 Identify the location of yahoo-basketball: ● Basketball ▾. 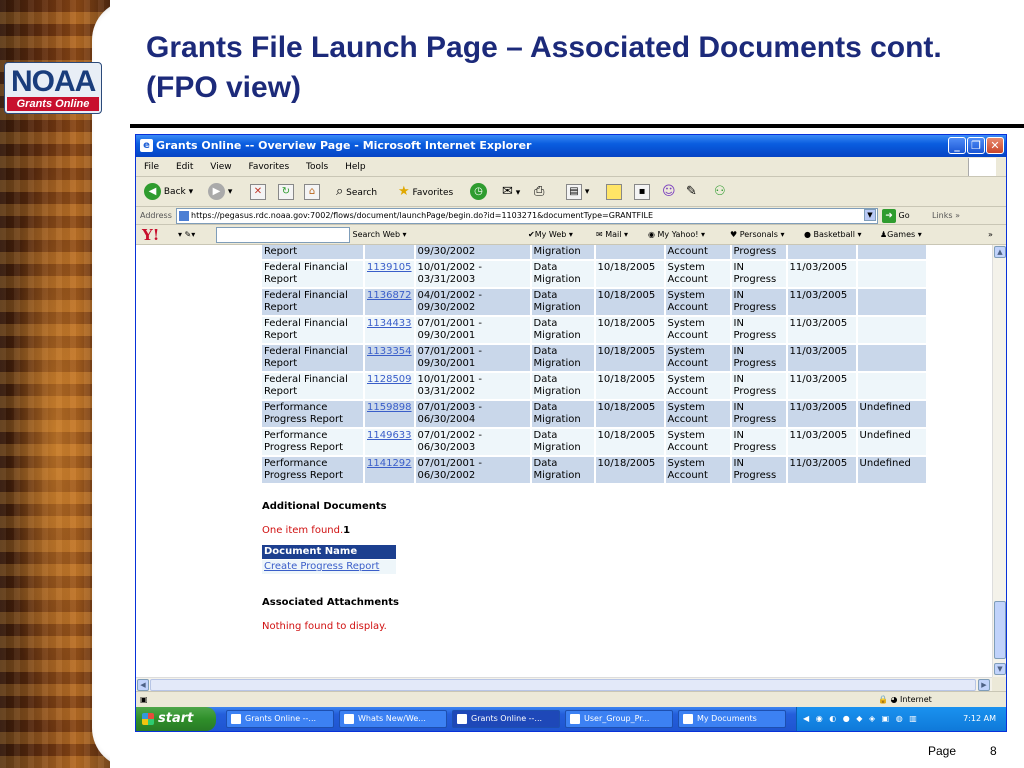
(832, 235).